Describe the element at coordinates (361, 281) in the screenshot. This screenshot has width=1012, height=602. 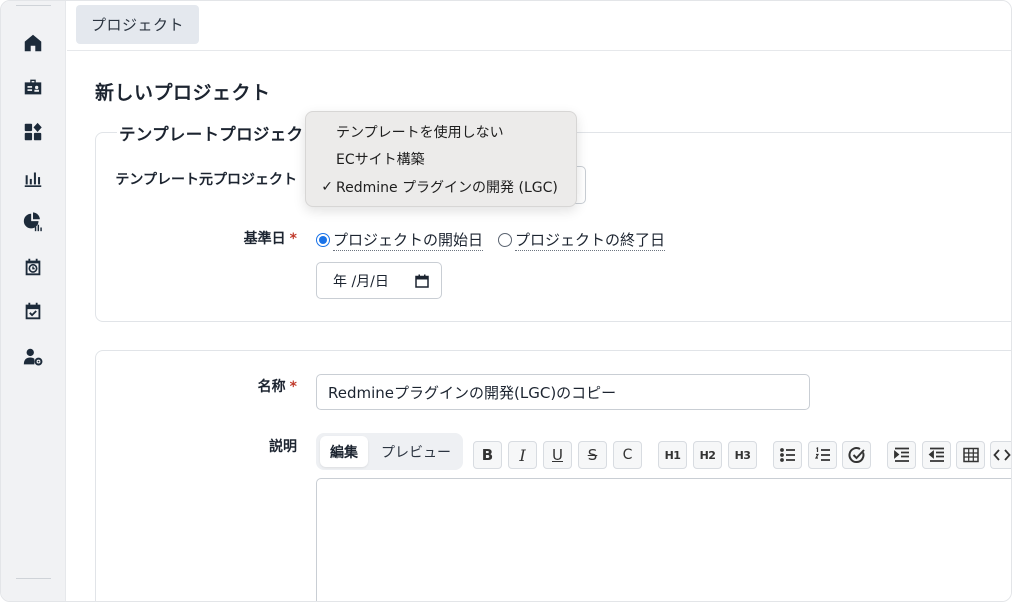
I see `date-placeholder: 年 /月/日` at that location.